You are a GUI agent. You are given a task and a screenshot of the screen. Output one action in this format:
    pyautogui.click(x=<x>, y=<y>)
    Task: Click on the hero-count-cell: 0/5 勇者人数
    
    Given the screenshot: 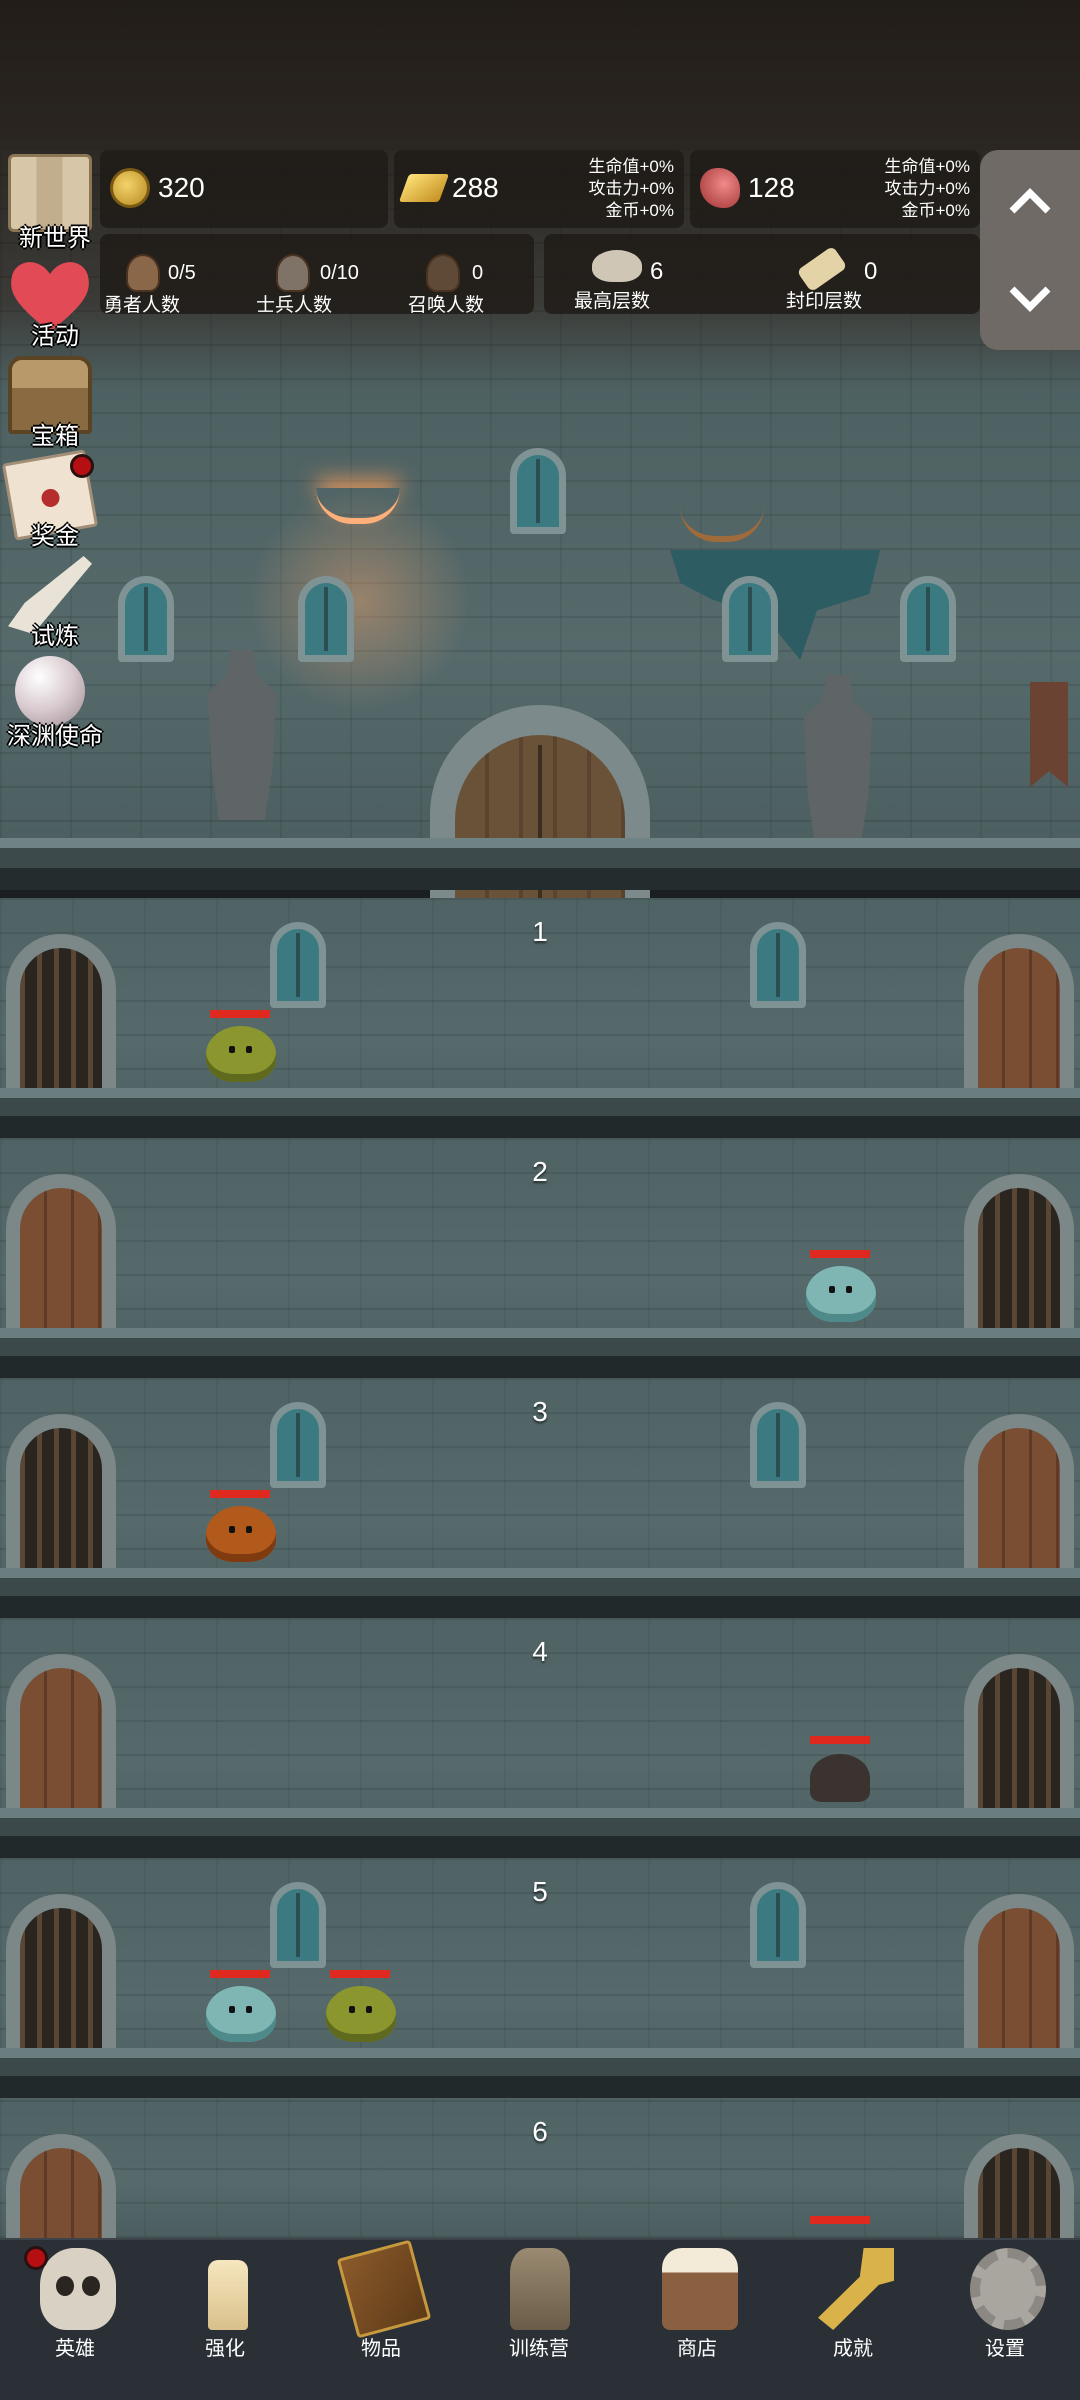 What is the action you would take?
    pyautogui.click(x=172, y=275)
    